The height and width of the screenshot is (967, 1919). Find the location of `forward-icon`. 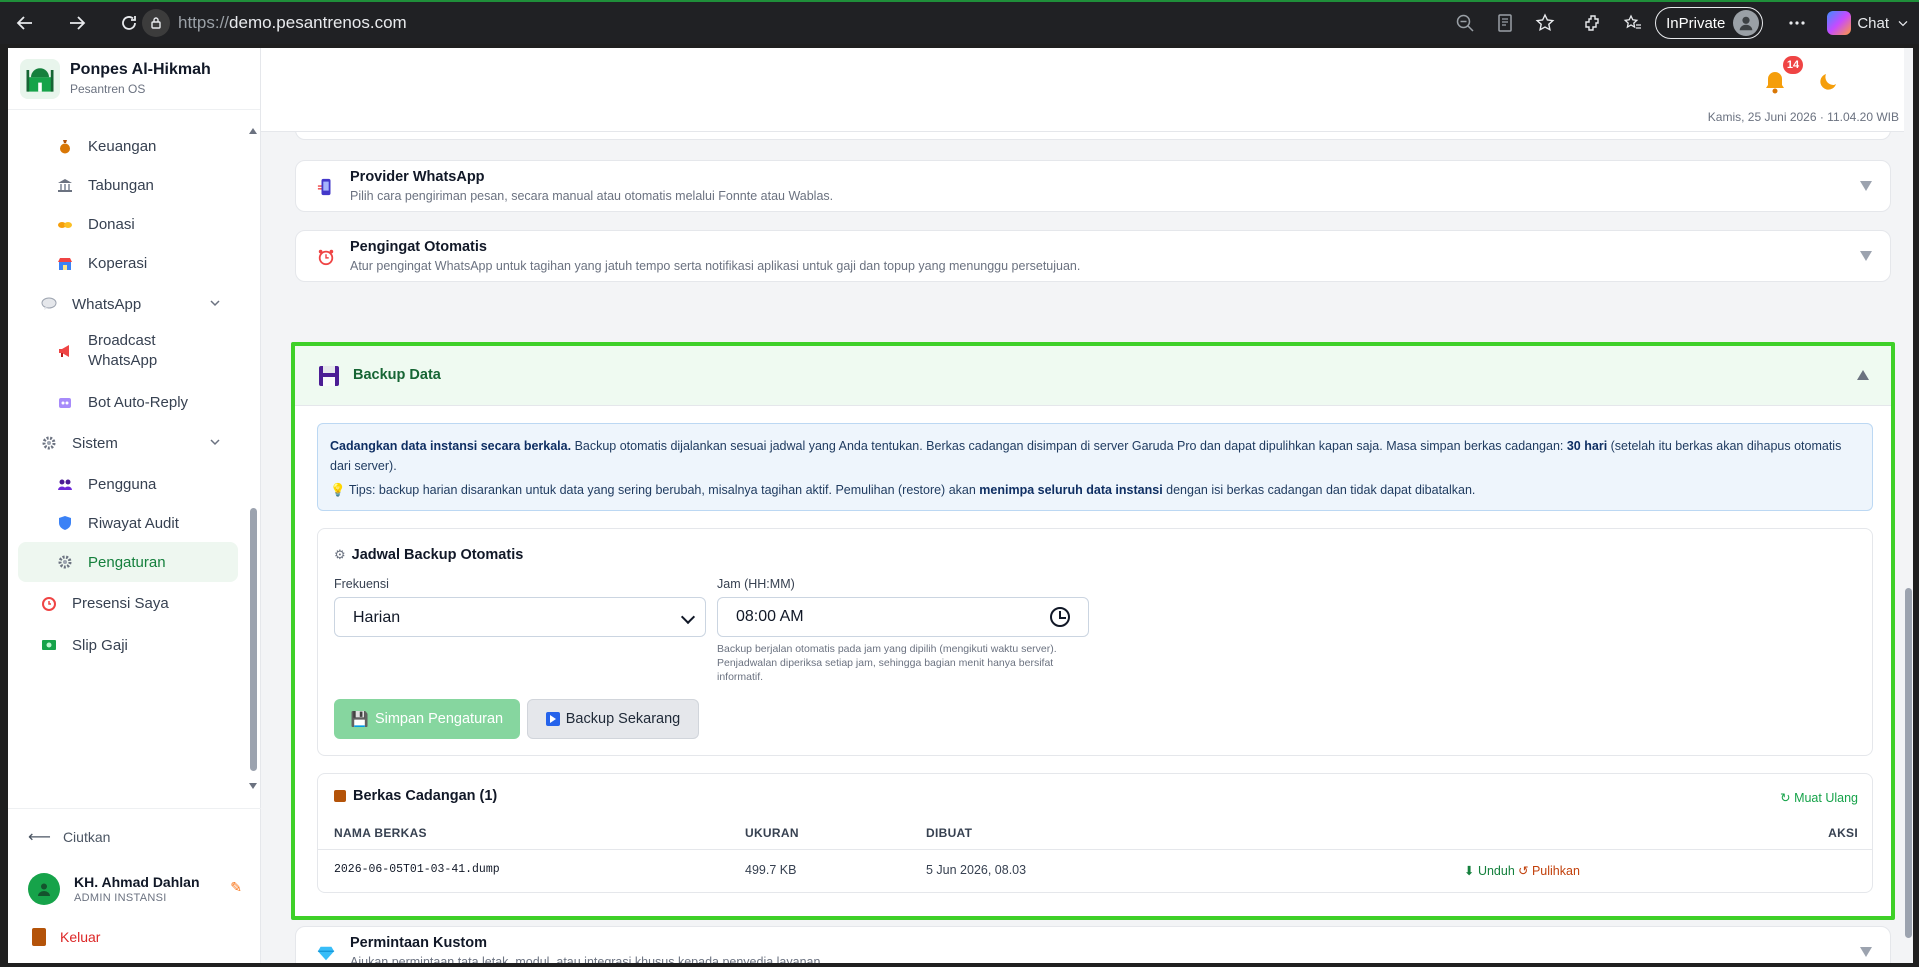

forward-icon is located at coordinates (77, 23).